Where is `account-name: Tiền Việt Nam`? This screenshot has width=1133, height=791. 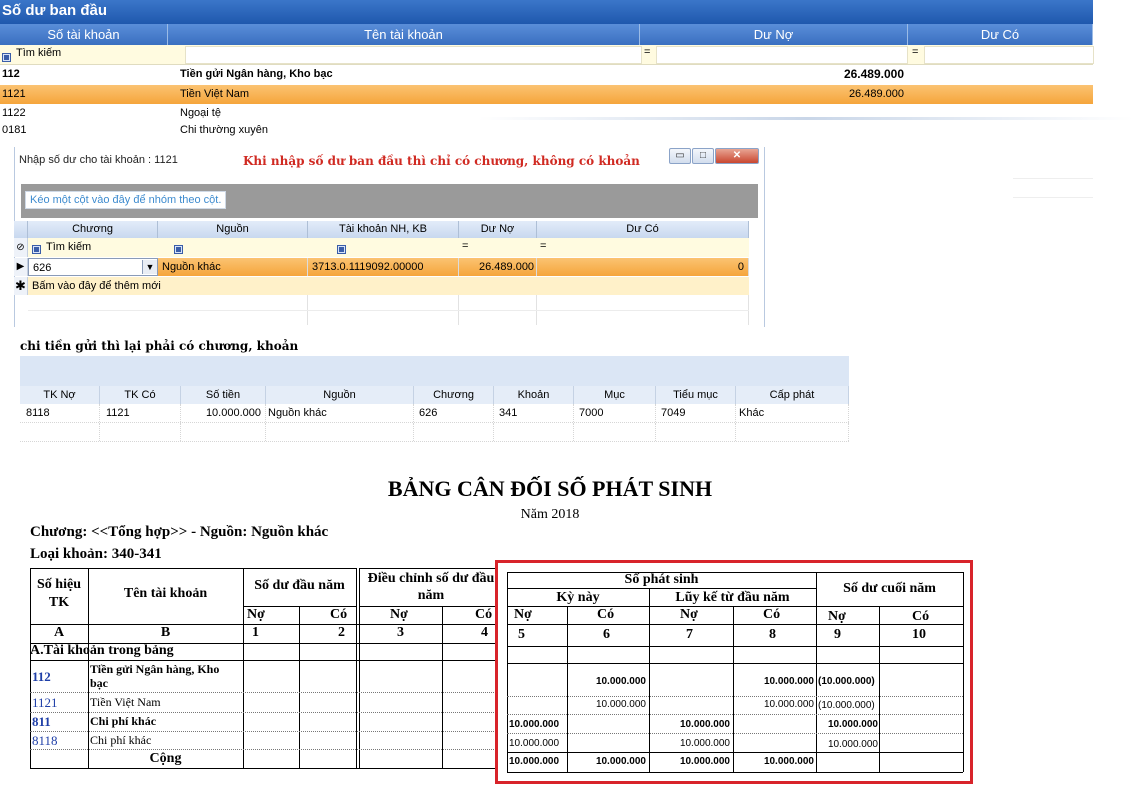 account-name: Tiền Việt Nam is located at coordinates (125, 702).